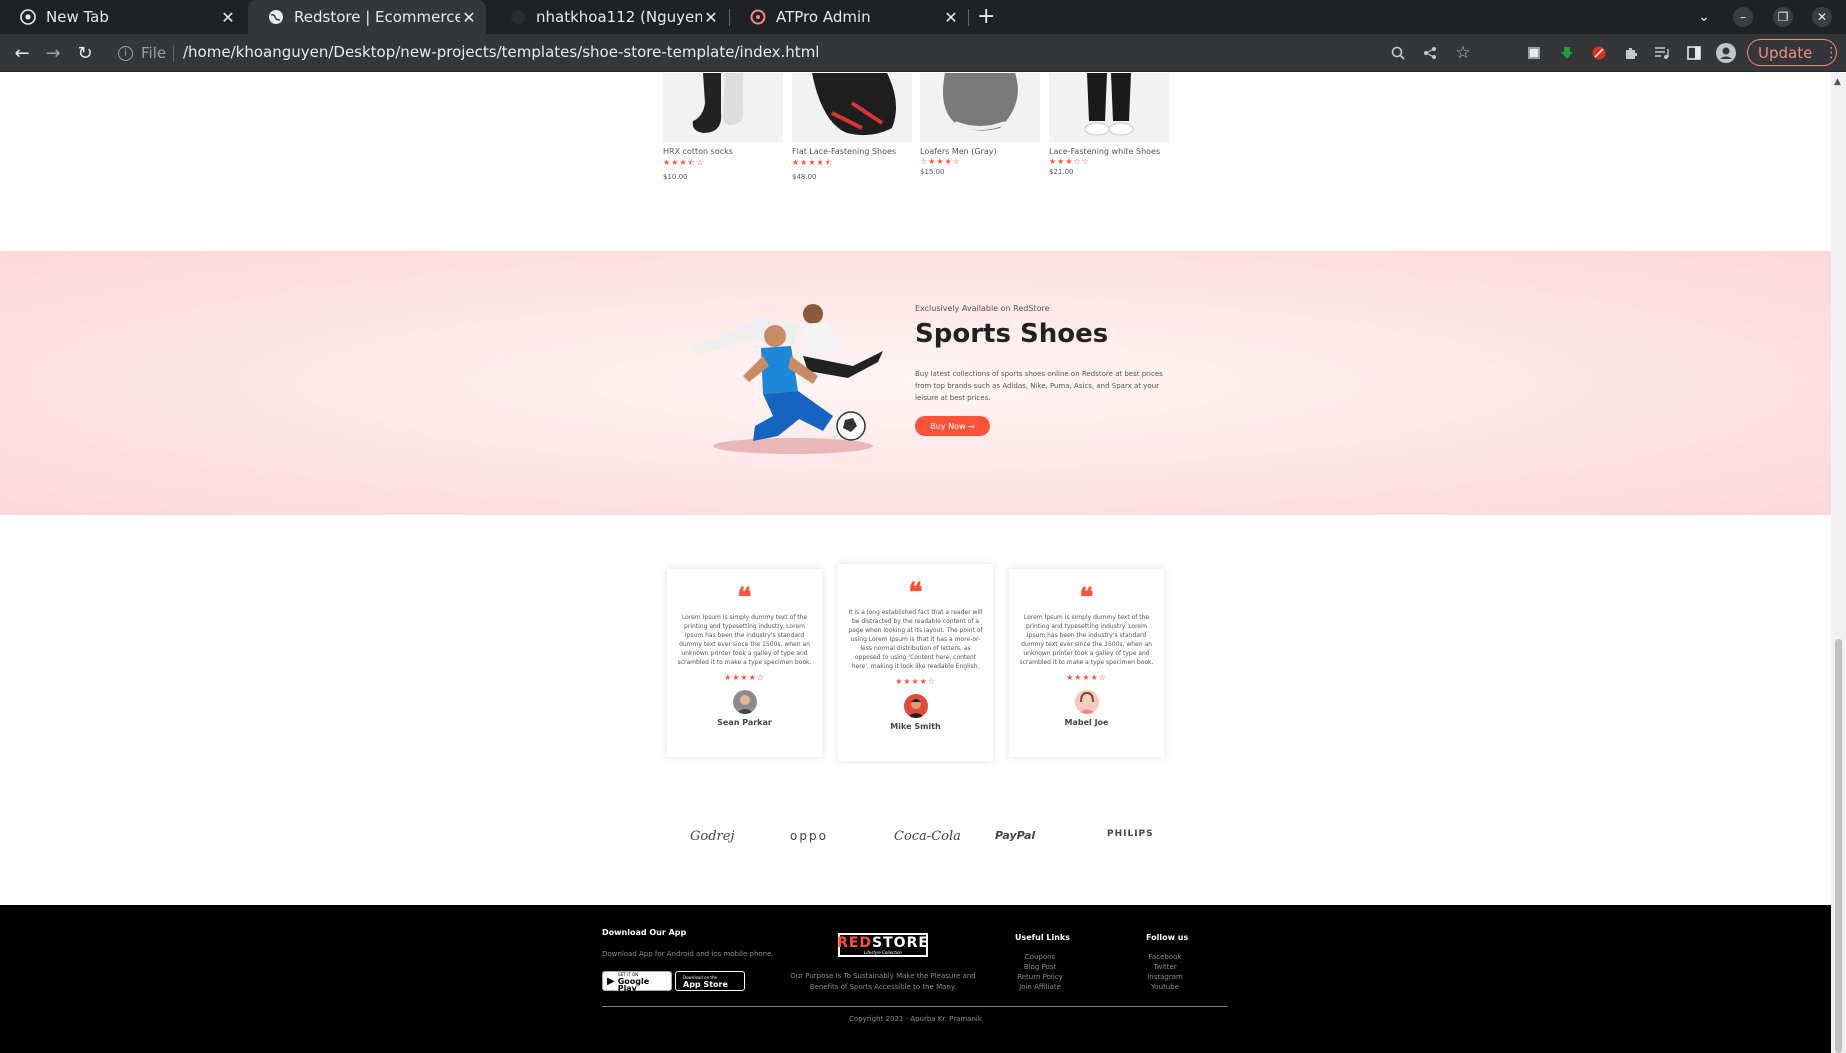  What do you see at coordinates (932, 172) in the screenshot?
I see `product-price: $15.00` at bounding box center [932, 172].